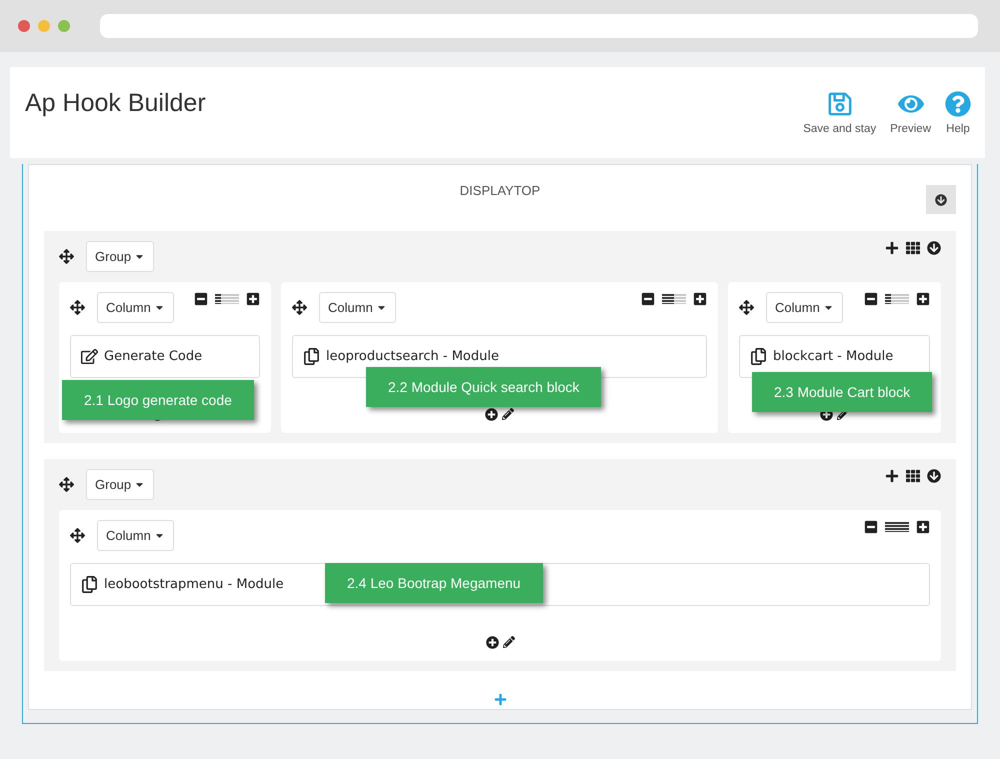 The height and width of the screenshot is (759, 1000). What do you see at coordinates (839, 103) in the screenshot?
I see `save-icon` at bounding box center [839, 103].